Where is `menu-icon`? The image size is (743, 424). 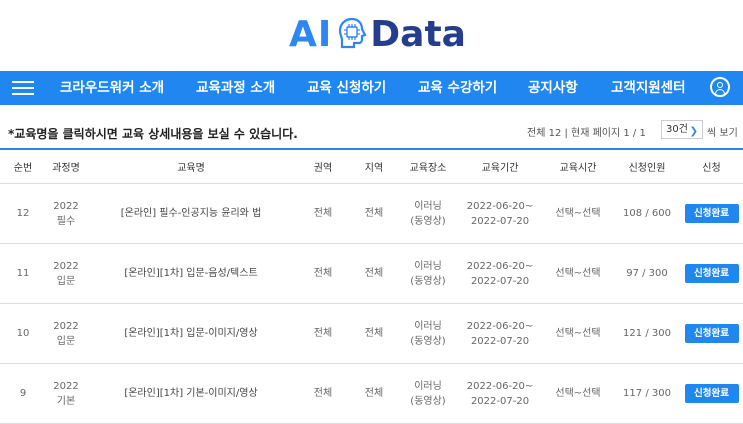 menu-icon is located at coordinates (23, 88).